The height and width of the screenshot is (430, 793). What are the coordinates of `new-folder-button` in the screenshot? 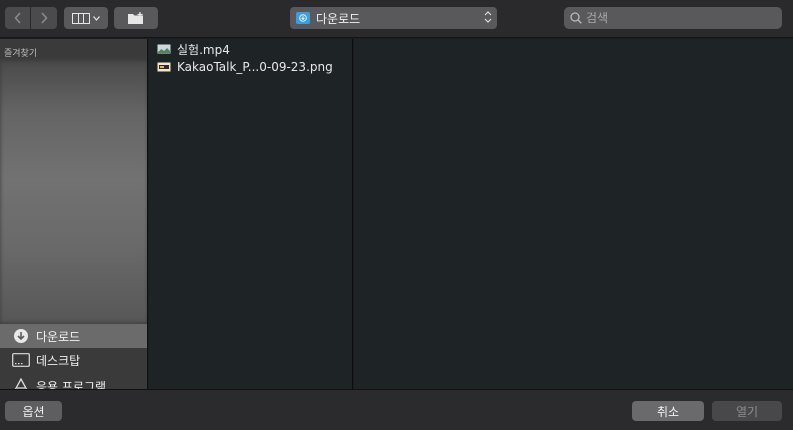 It's located at (136, 18).